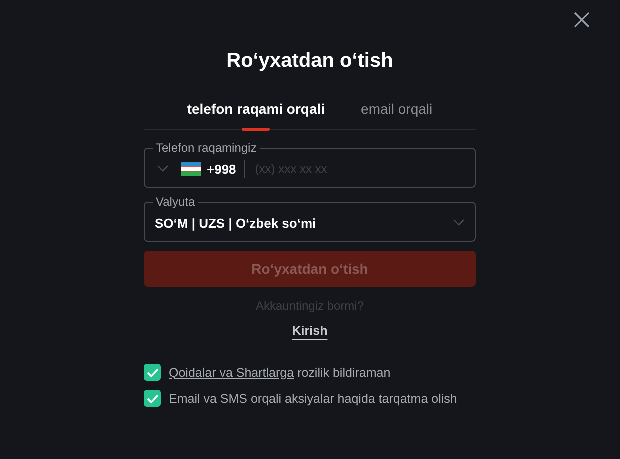 The width and height of the screenshot is (620, 459). I want to click on tab: telefon raqami orqali, so click(256, 115).